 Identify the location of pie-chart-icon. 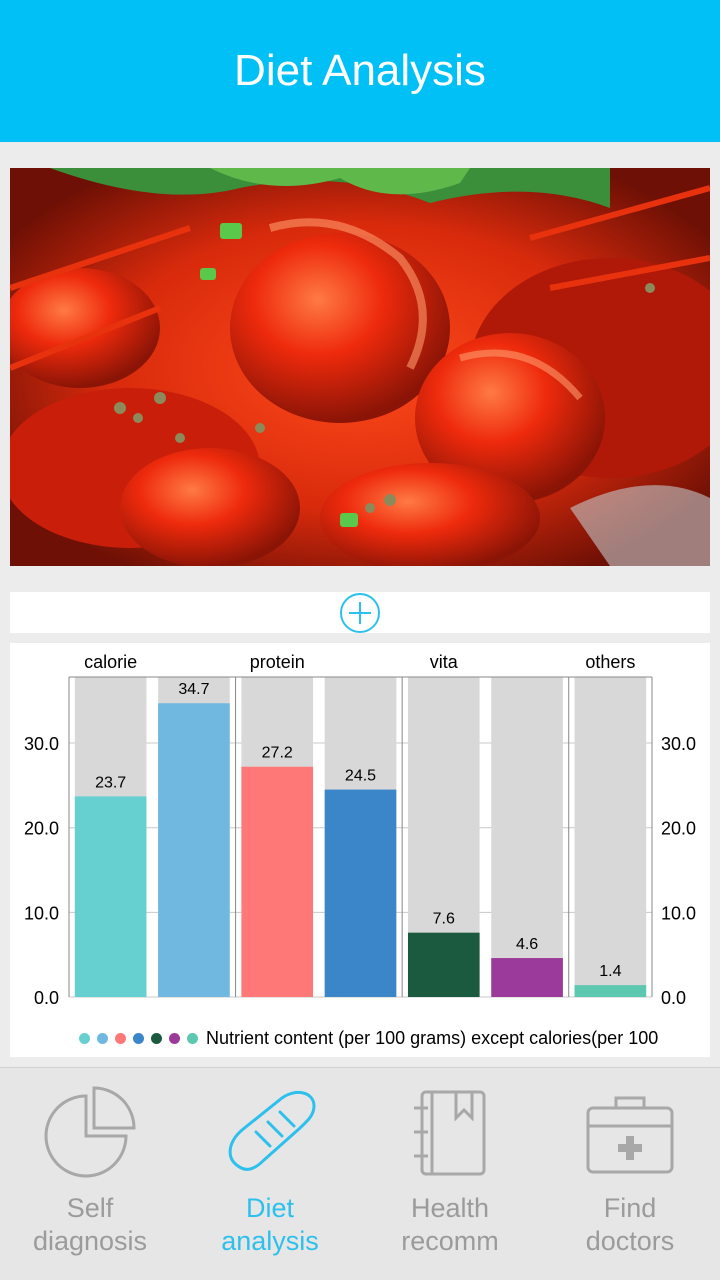
(90, 1134).